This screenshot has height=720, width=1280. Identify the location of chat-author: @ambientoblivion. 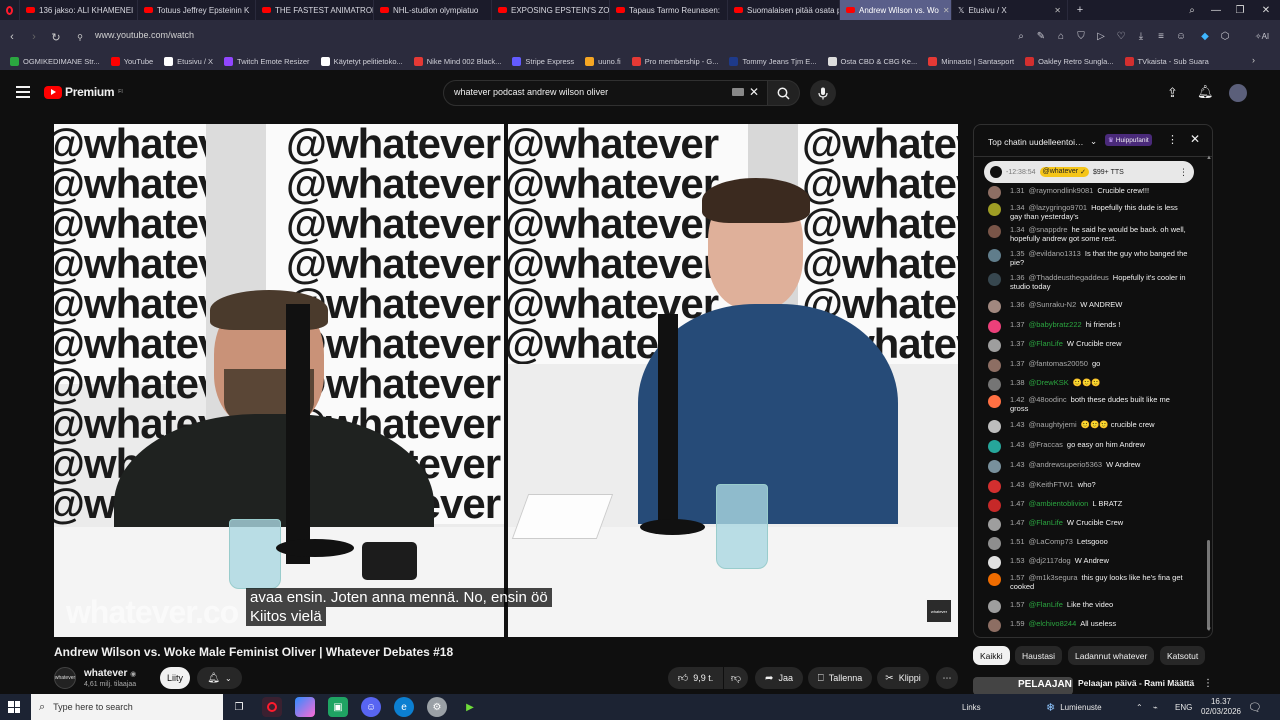
(1059, 503).